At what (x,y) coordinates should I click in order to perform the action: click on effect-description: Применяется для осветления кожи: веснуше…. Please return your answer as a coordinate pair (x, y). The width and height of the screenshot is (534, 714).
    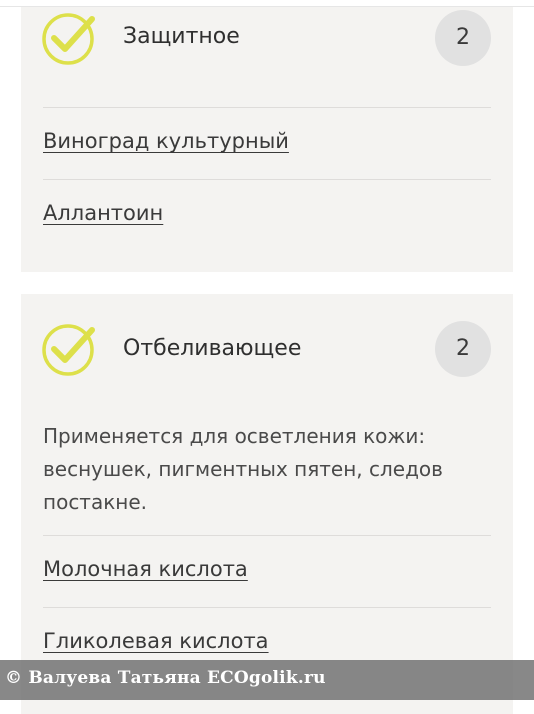
    Looking at the image, I should click on (243, 469).